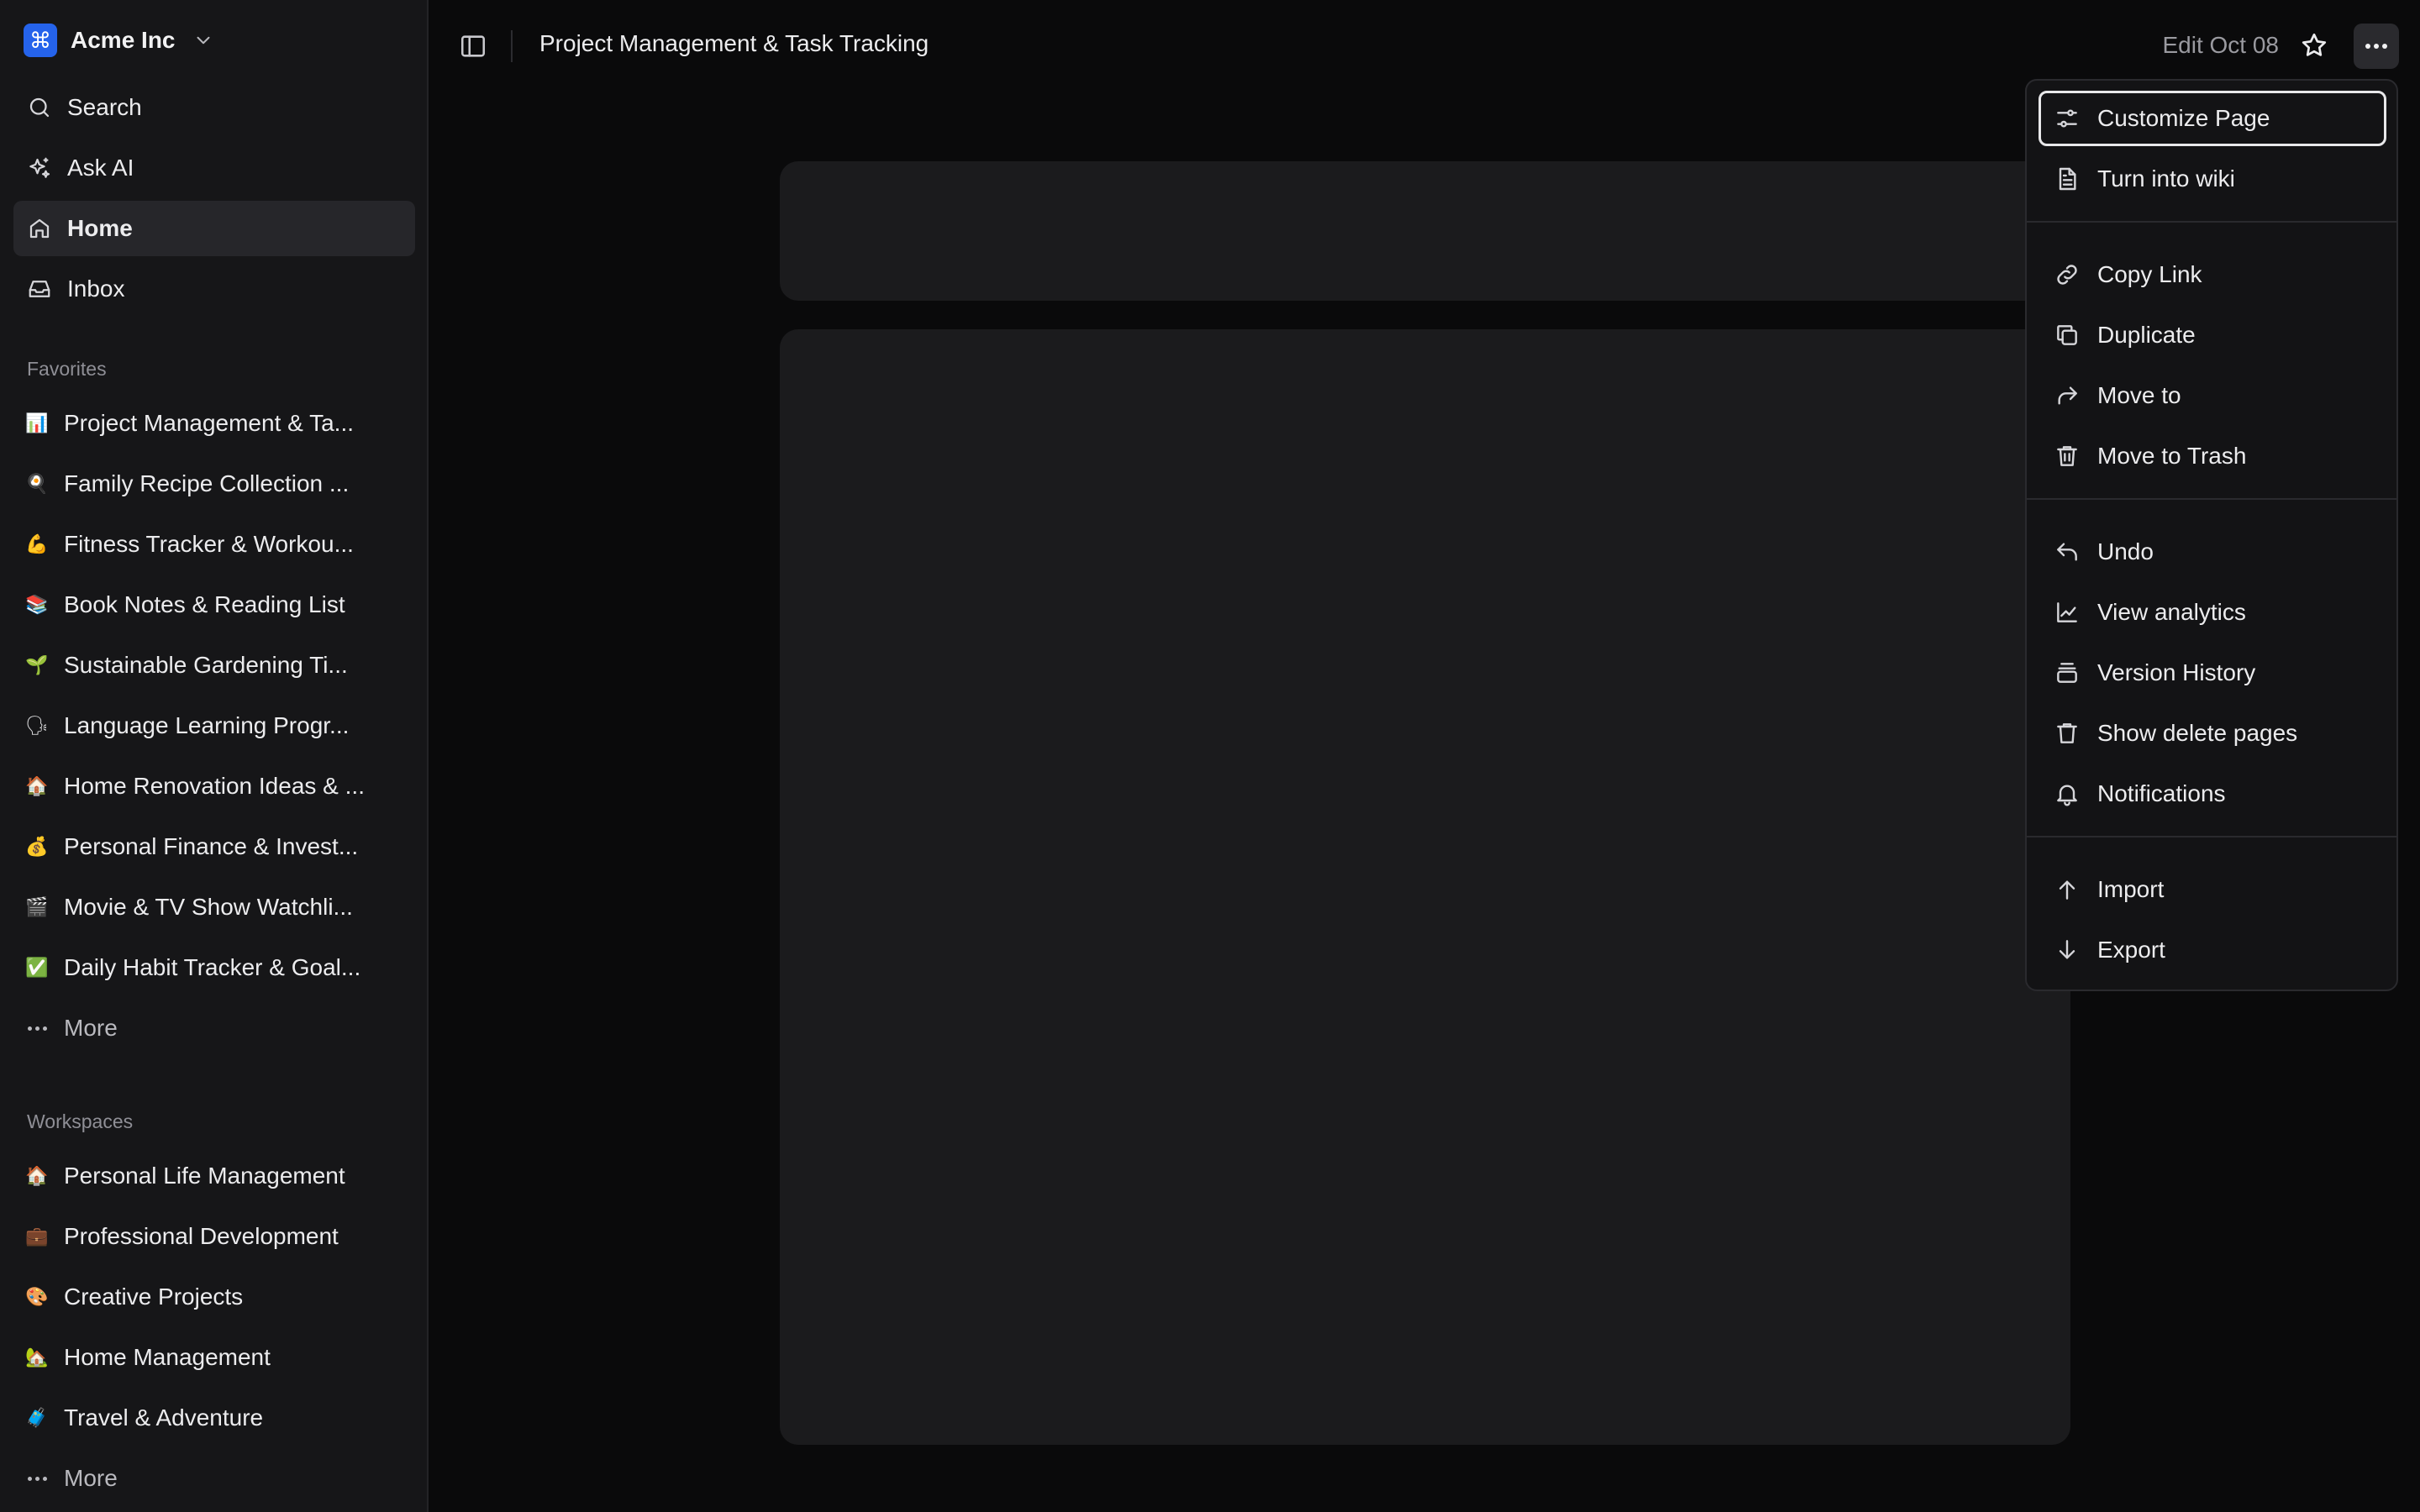  What do you see at coordinates (214, 605) in the screenshot?
I see `favorite-item: 📚 Book Notes & Reading List` at bounding box center [214, 605].